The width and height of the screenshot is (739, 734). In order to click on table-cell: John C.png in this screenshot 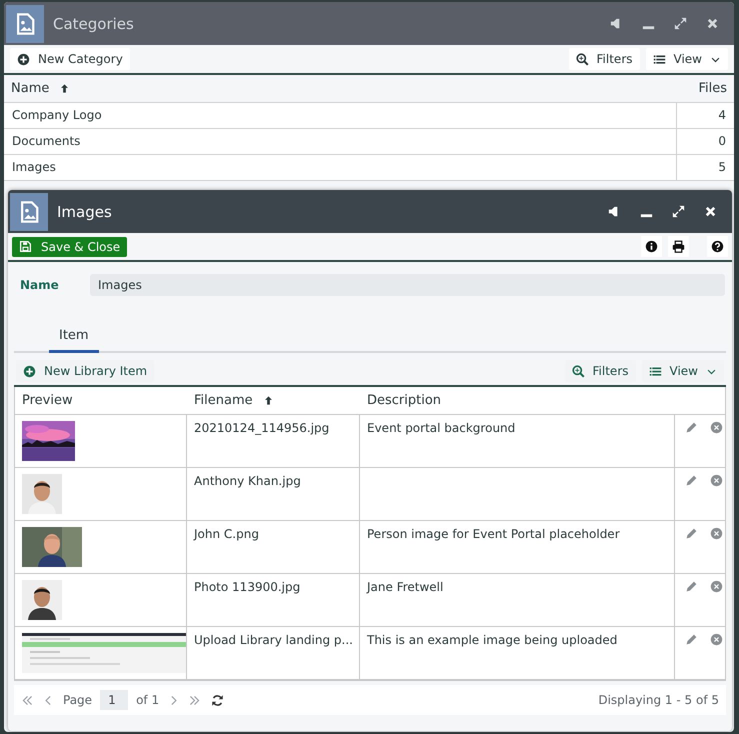, I will do `click(273, 547)`.